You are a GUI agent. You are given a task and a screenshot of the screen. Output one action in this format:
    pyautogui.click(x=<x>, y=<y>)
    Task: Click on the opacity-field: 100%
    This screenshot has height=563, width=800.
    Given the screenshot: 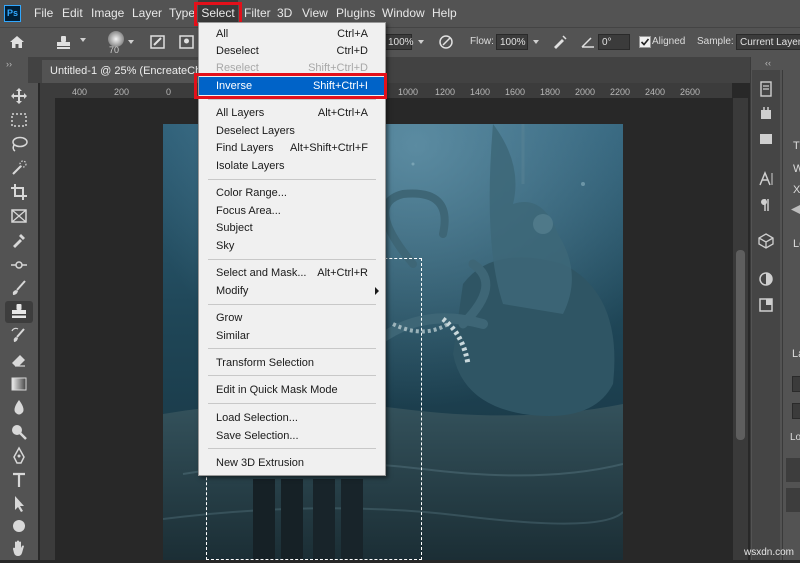 What is the action you would take?
    pyautogui.click(x=399, y=42)
    